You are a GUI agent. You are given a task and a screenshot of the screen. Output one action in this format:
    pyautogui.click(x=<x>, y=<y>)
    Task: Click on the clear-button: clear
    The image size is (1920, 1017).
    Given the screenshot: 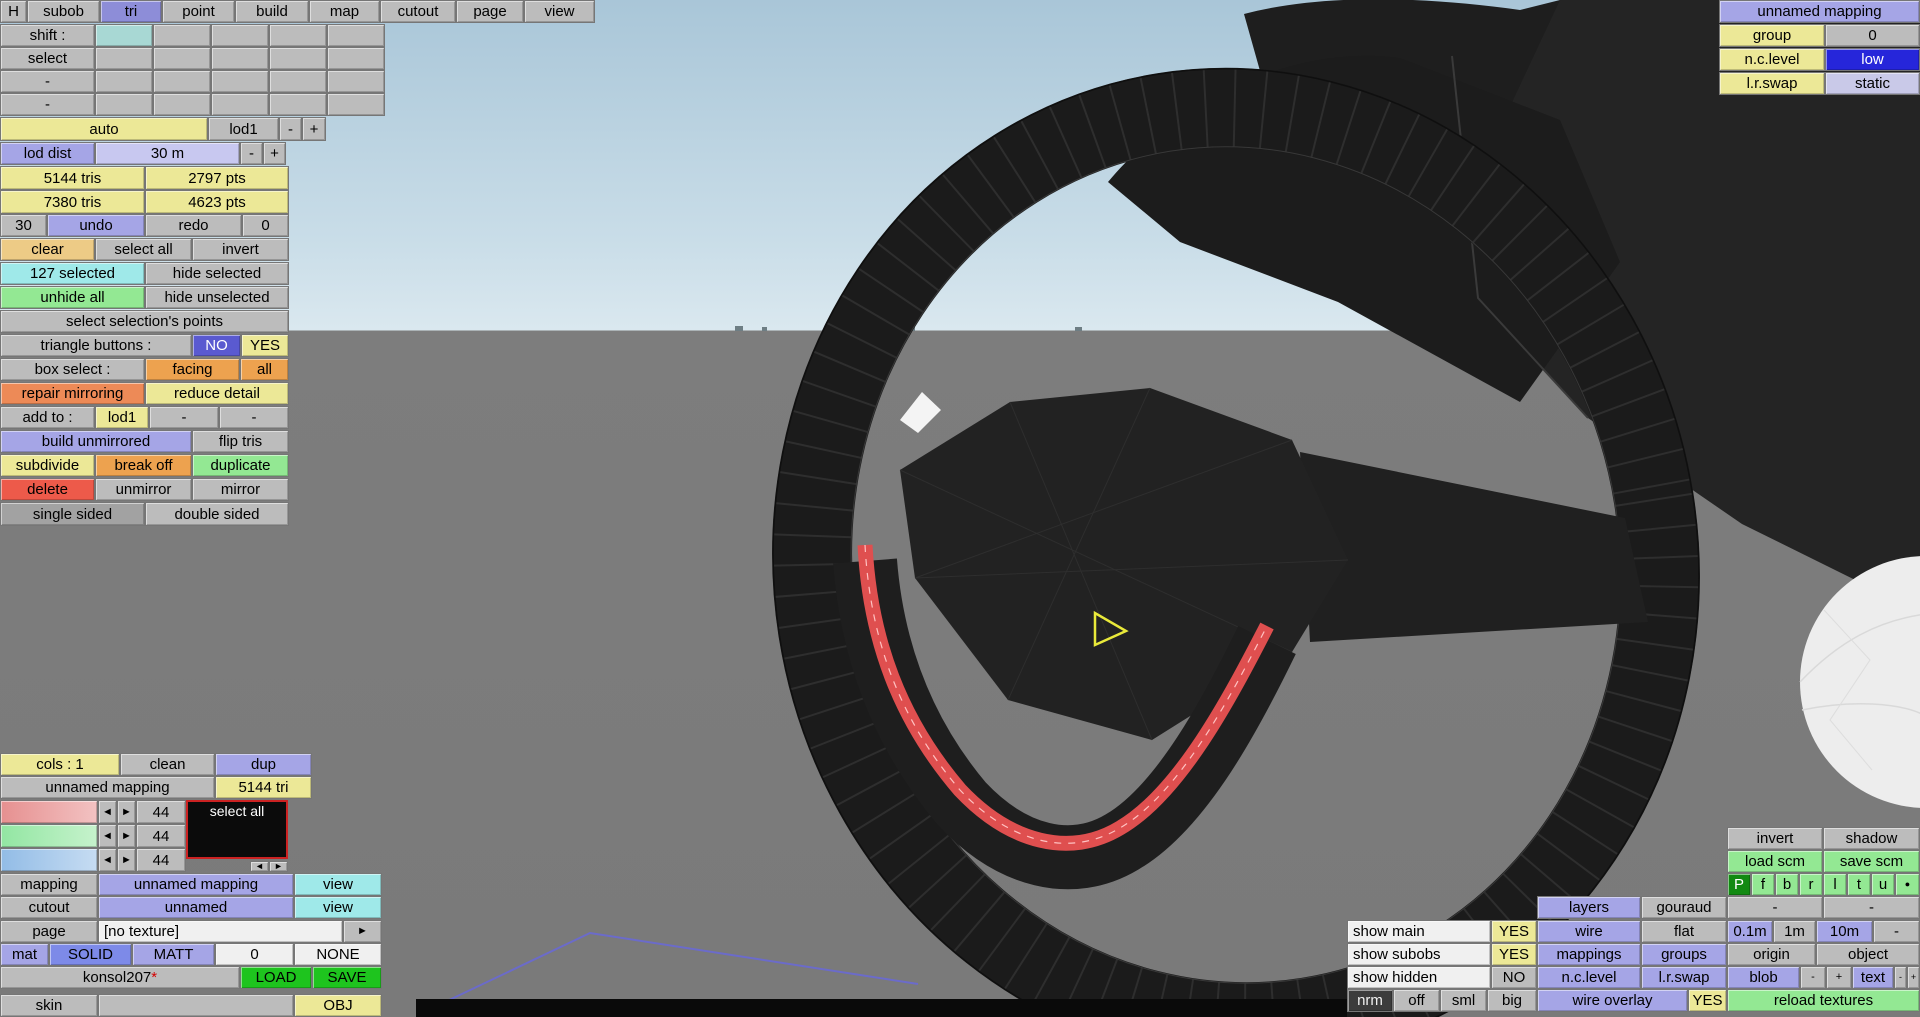 What is the action you would take?
    pyautogui.click(x=47, y=249)
    